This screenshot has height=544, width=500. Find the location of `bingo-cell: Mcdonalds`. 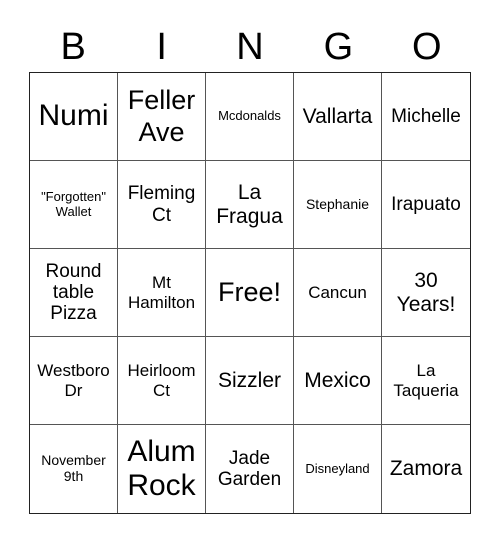

bingo-cell: Mcdonalds is located at coordinates (250, 117).